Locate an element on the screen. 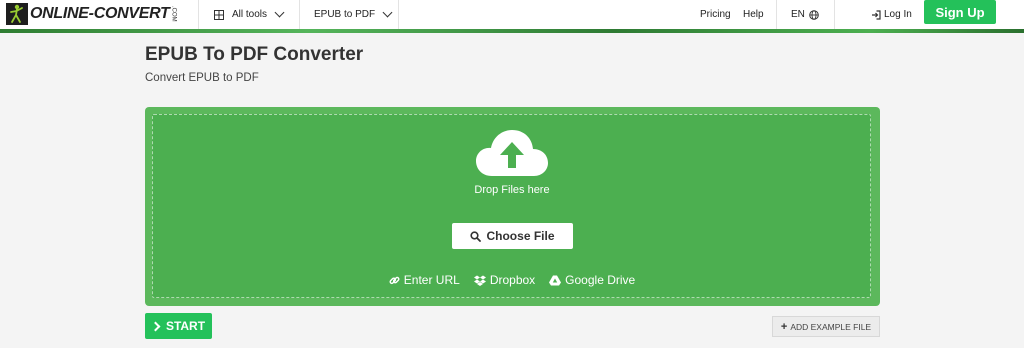 The width and height of the screenshot is (1024, 348). dropbox-icon is located at coordinates (479, 280).